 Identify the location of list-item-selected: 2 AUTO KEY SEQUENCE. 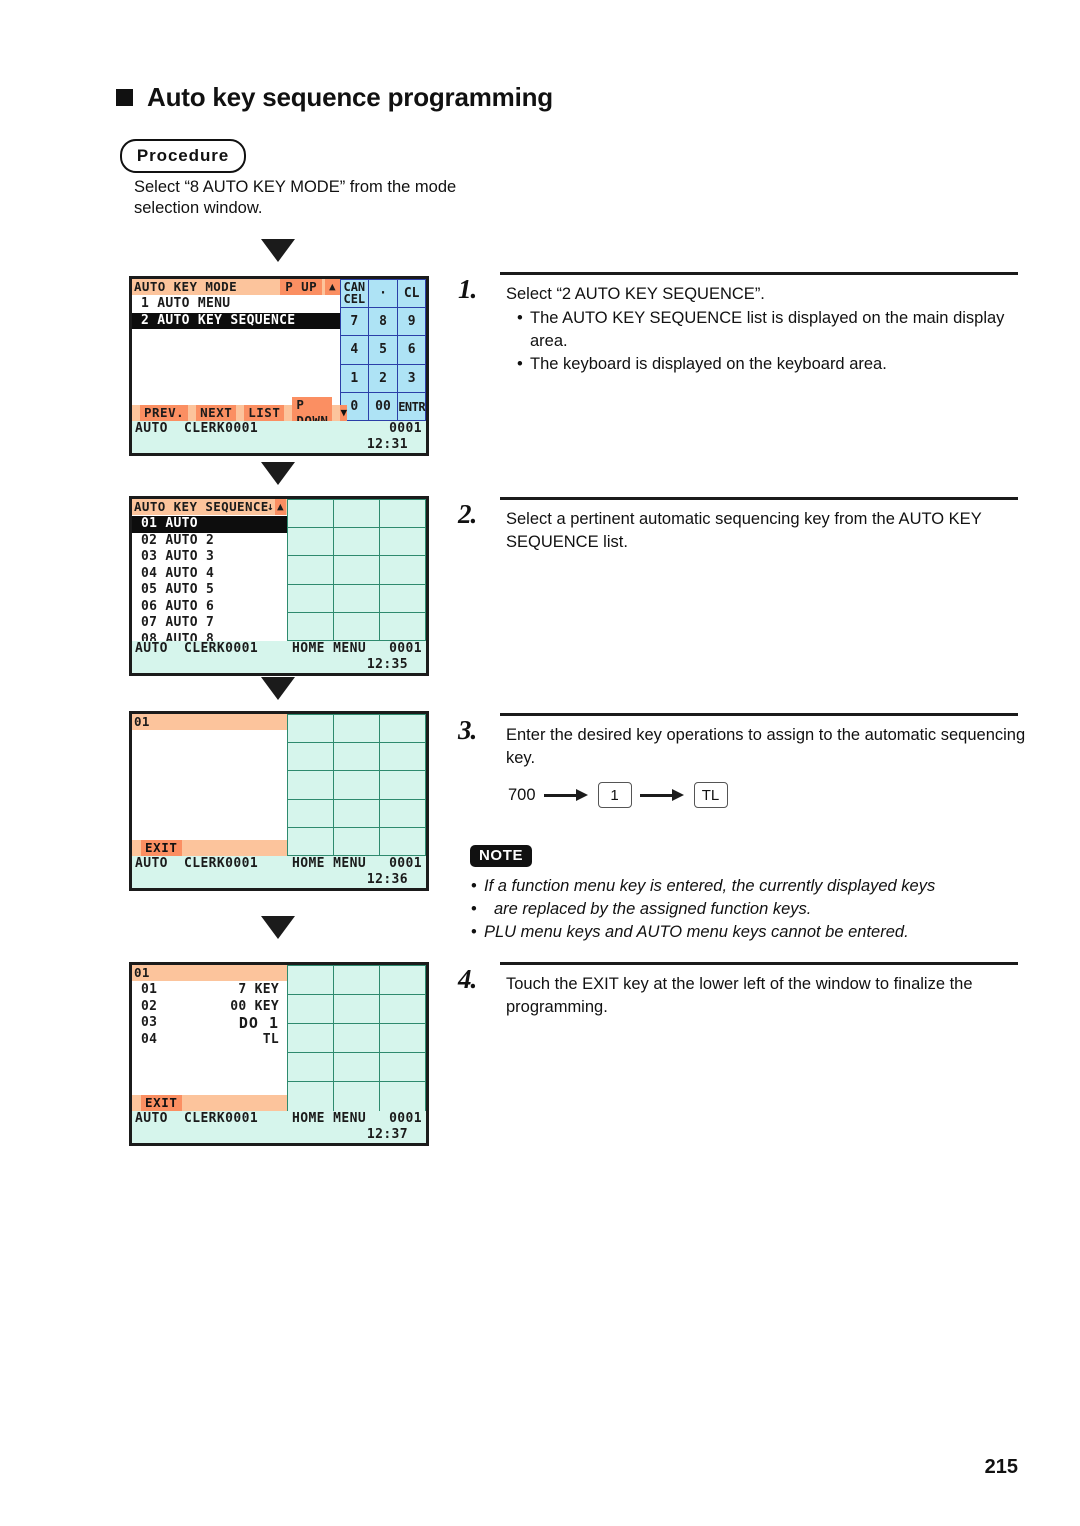
(236, 320).